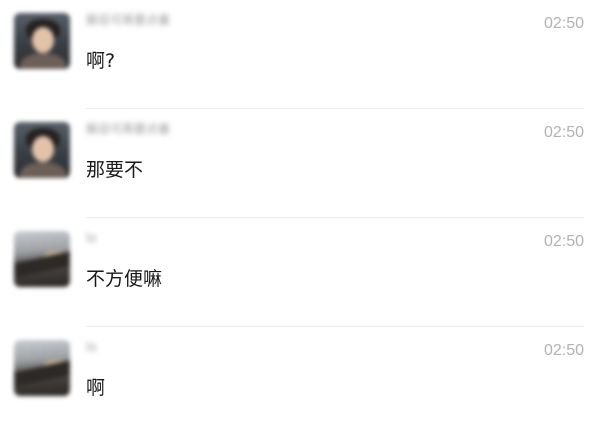 The width and height of the screenshot is (598, 422). Describe the element at coordinates (101, 61) in the screenshot. I see `message-text: 啊?` at that location.